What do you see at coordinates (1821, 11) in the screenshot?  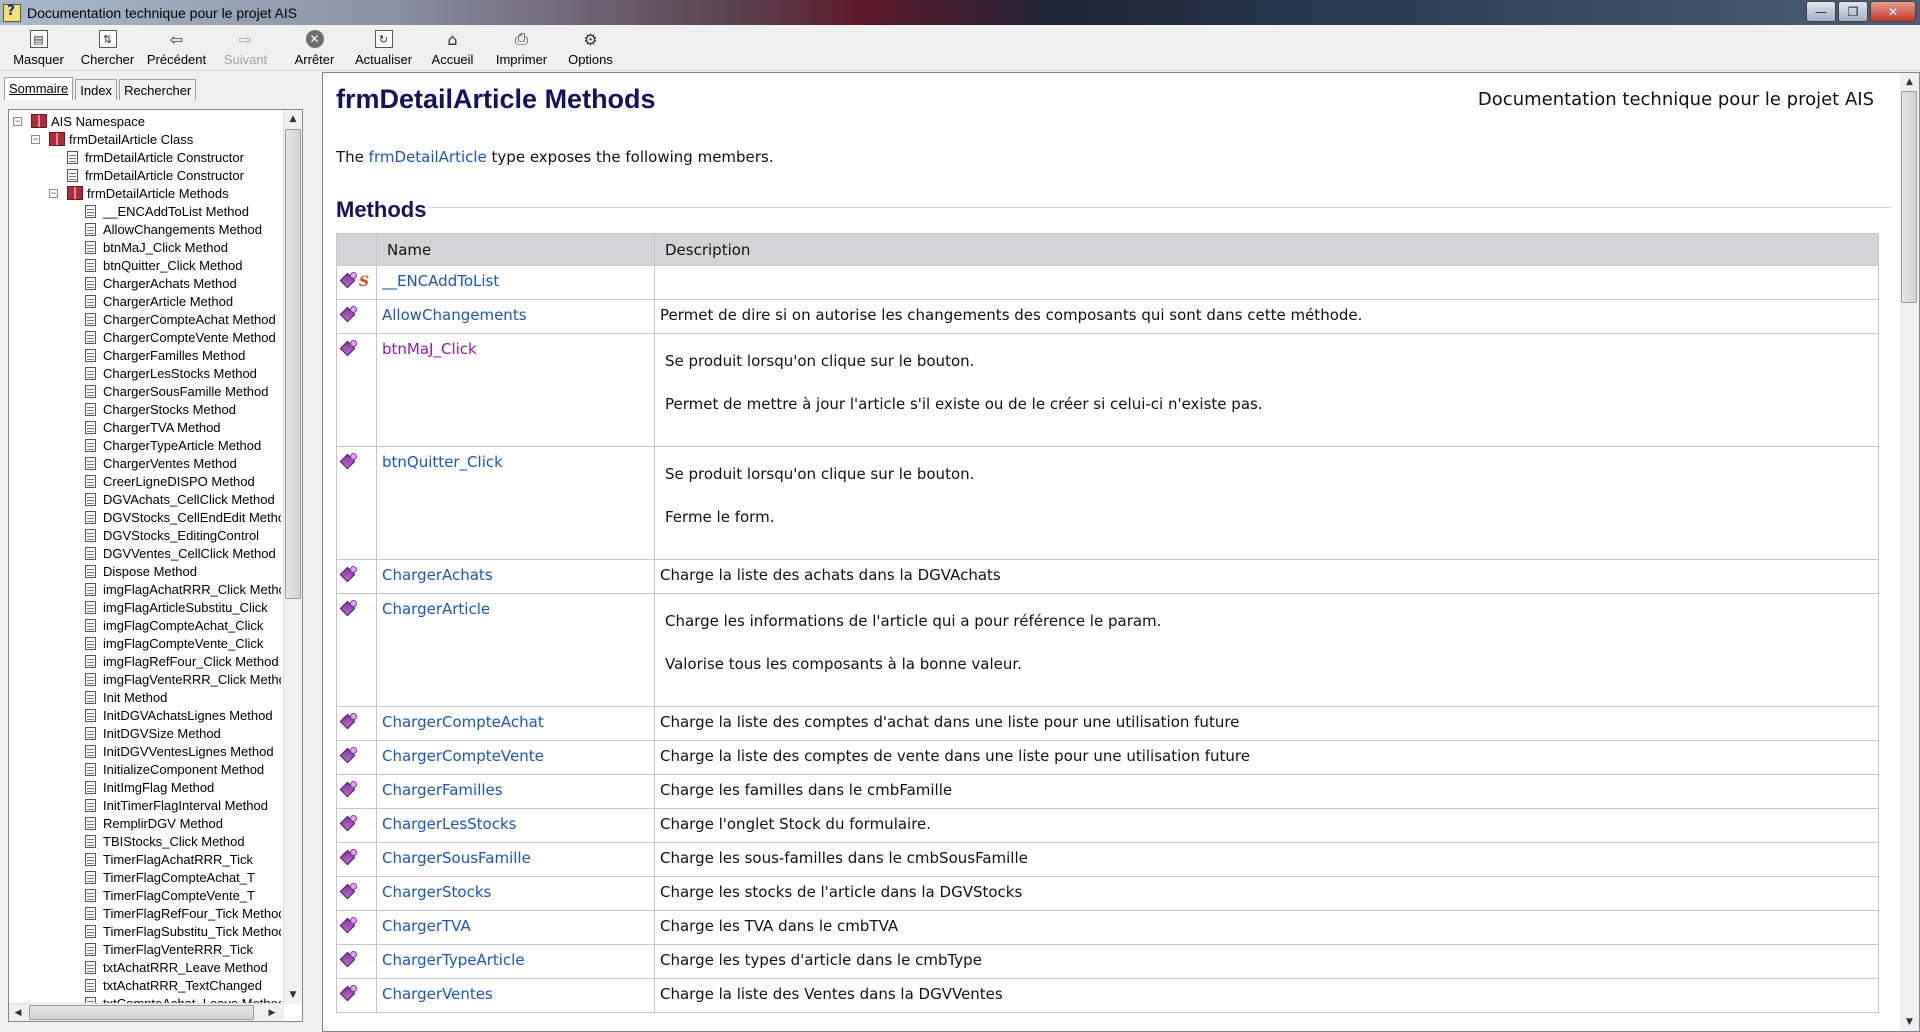 I see `minimize-button: —` at bounding box center [1821, 11].